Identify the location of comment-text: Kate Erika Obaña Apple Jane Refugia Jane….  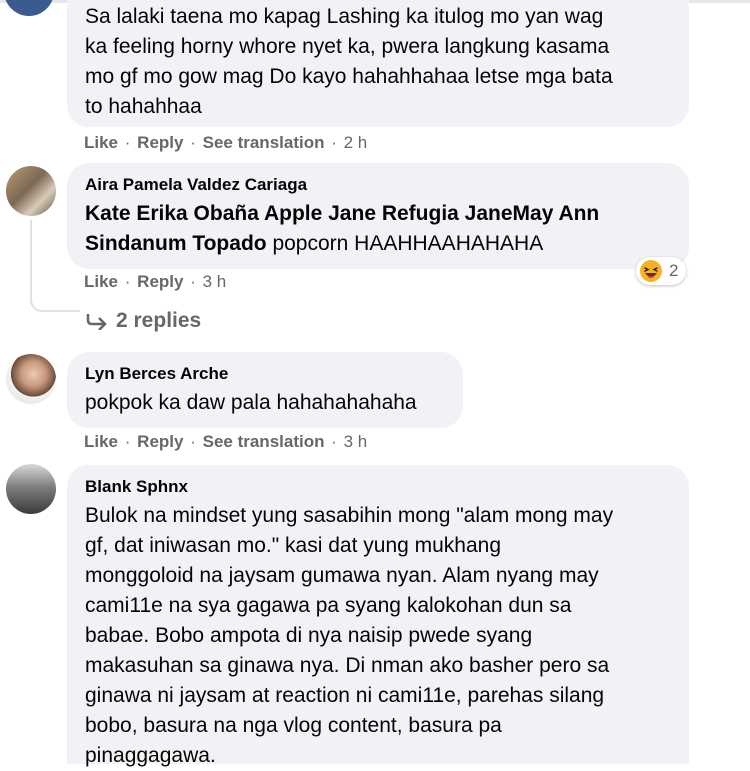
(378, 229).